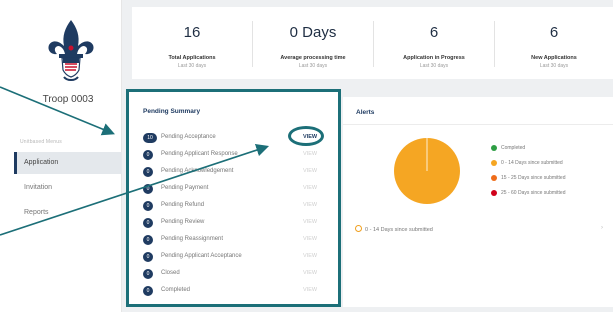 This screenshot has width=613, height=312. Describe the element at coordinates (434, 58) in the screenshot. I see `stat-label: Application in Progress` at that location.